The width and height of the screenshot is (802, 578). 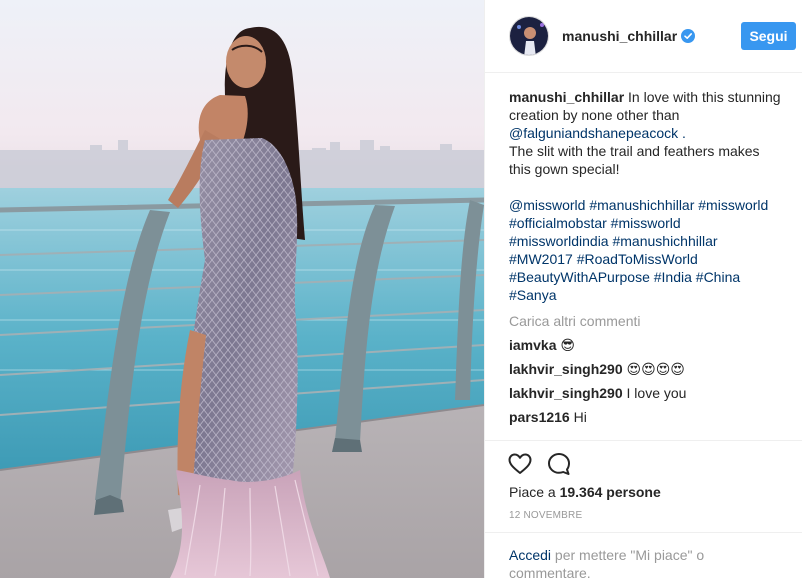 I want to click on caption-line: In love with this stunning, so click(x=704, y=97).